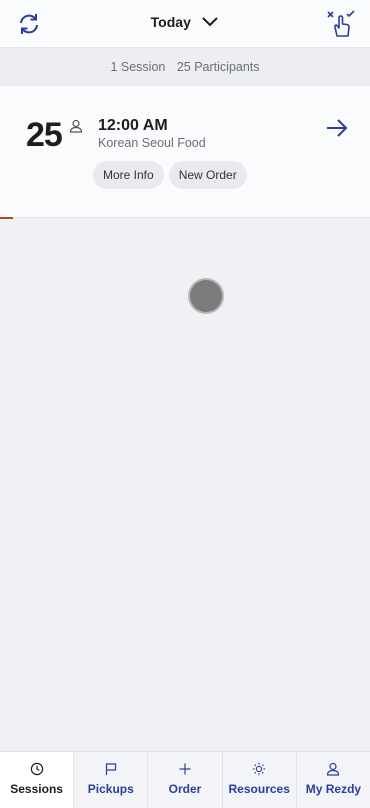 Image resolution: width=370 pixels, height=808 pixels. Describe the element at coordinates (207, 175) in the screenshot. I see `new-order-button: New Order` at that location.